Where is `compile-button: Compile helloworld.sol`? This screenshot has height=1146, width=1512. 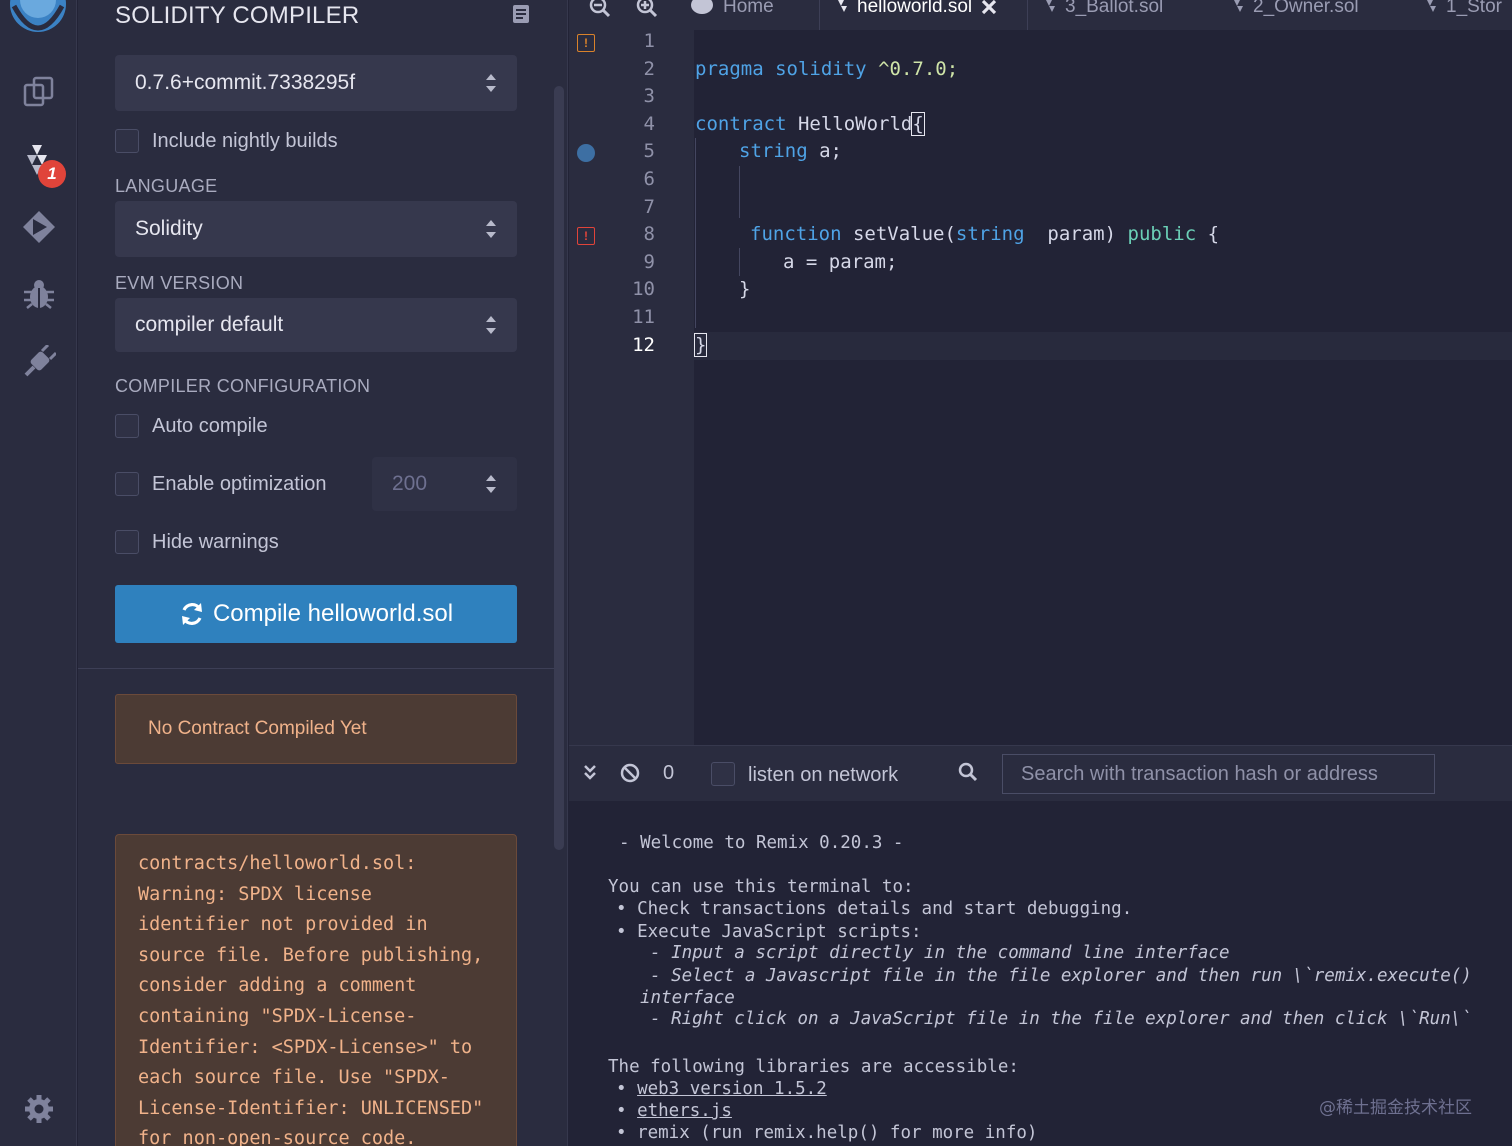 compile-button: Compile helloworld.sol is located at coordinates (316, 614).